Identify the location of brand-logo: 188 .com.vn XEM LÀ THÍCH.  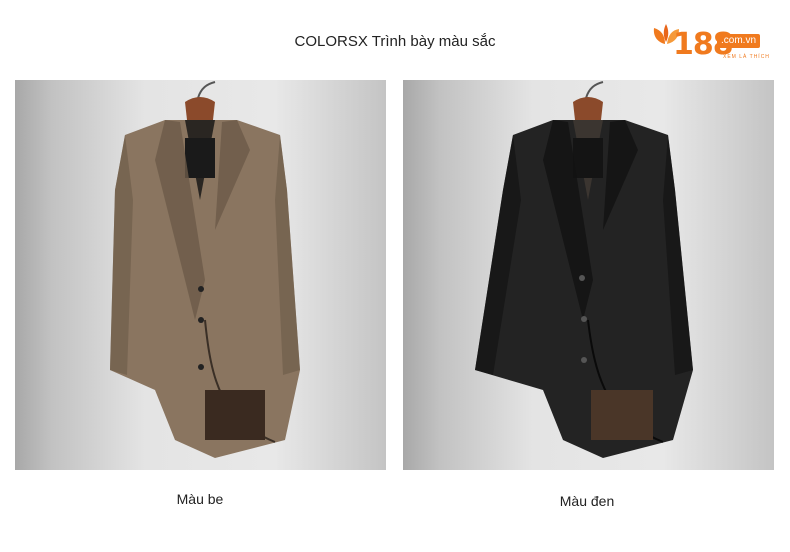
(712, 46).